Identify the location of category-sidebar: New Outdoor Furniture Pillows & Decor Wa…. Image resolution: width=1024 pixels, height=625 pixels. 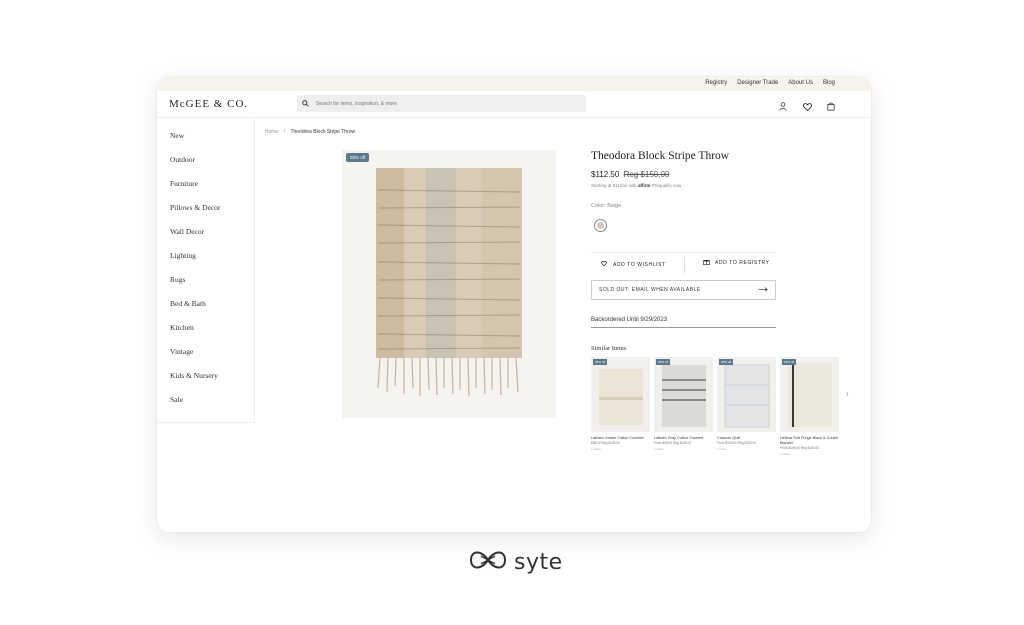
(206, 271).